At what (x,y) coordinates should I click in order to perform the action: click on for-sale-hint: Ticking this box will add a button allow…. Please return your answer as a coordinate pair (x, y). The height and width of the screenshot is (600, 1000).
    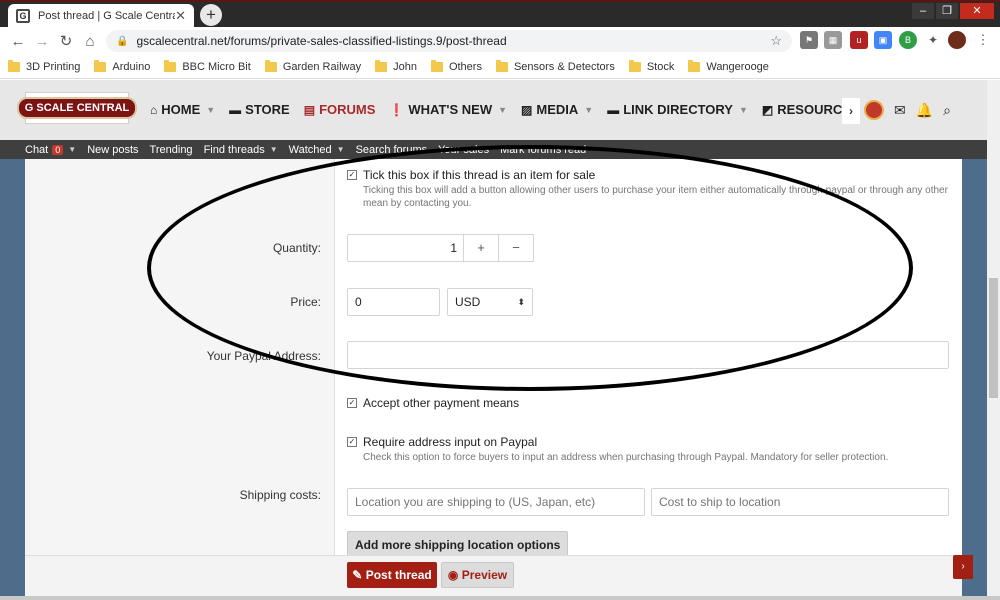
    Looking at the image, I should click on (655, 197).